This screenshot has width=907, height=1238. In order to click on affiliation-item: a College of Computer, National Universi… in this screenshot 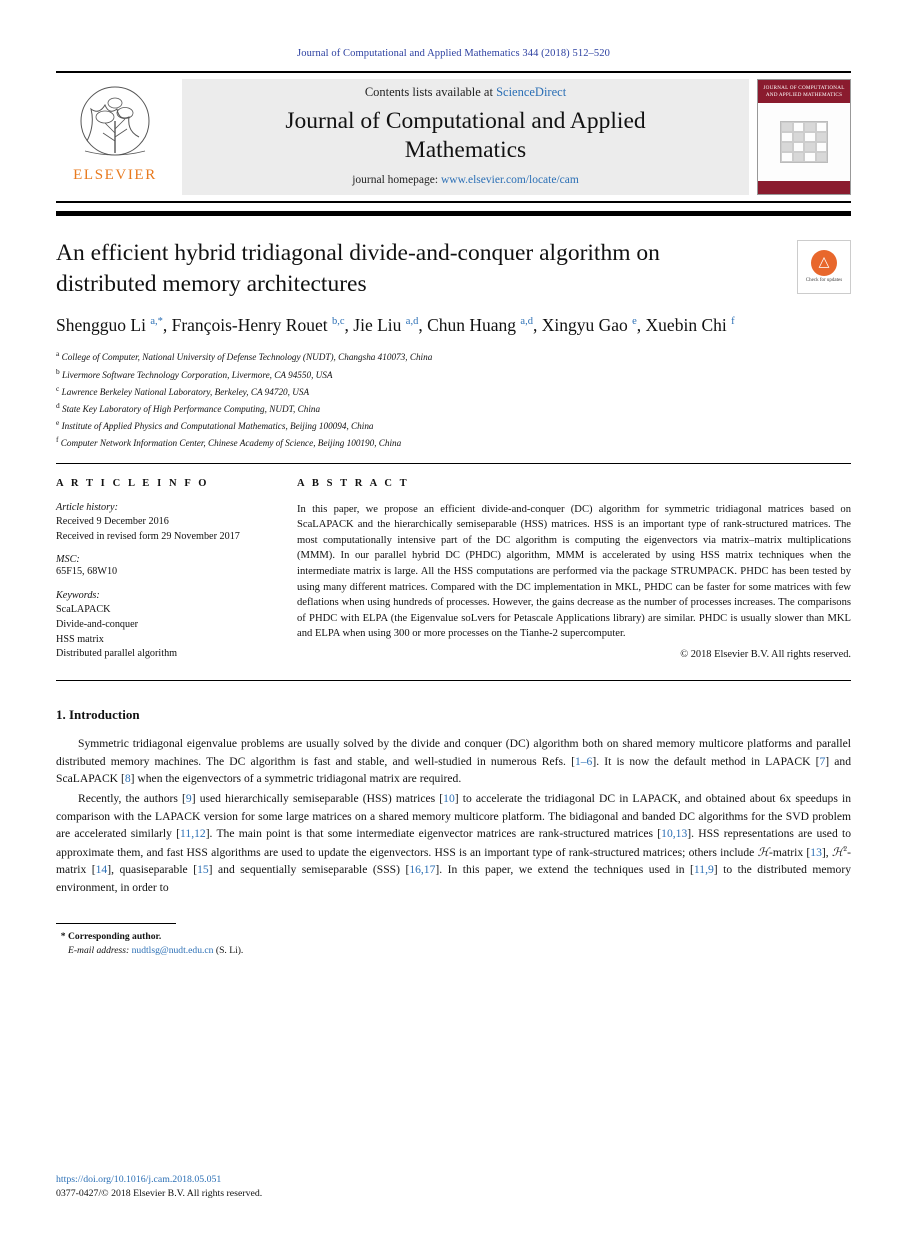, I will do `click(453, 356)`.